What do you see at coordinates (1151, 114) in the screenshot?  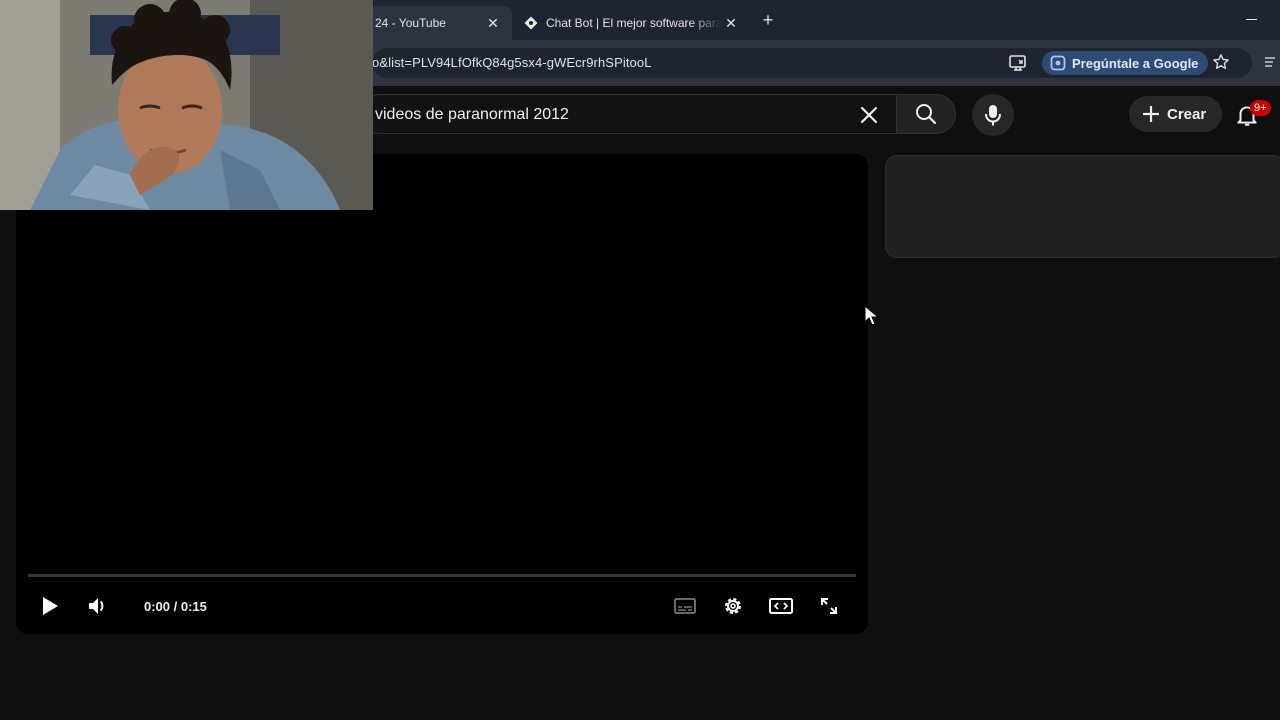 I see `plus-icon` at bounding box center [1151, 114].